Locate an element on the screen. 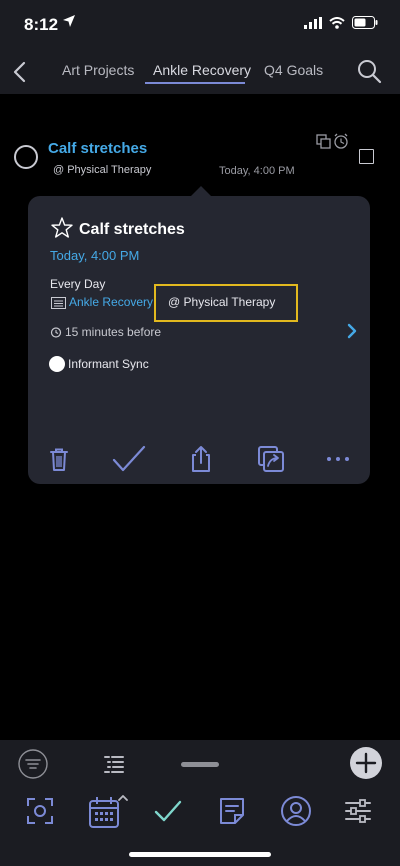  nav-bar: Art Projects Ankle Recovery Q4 Goals is located at coordinates (200, 72).